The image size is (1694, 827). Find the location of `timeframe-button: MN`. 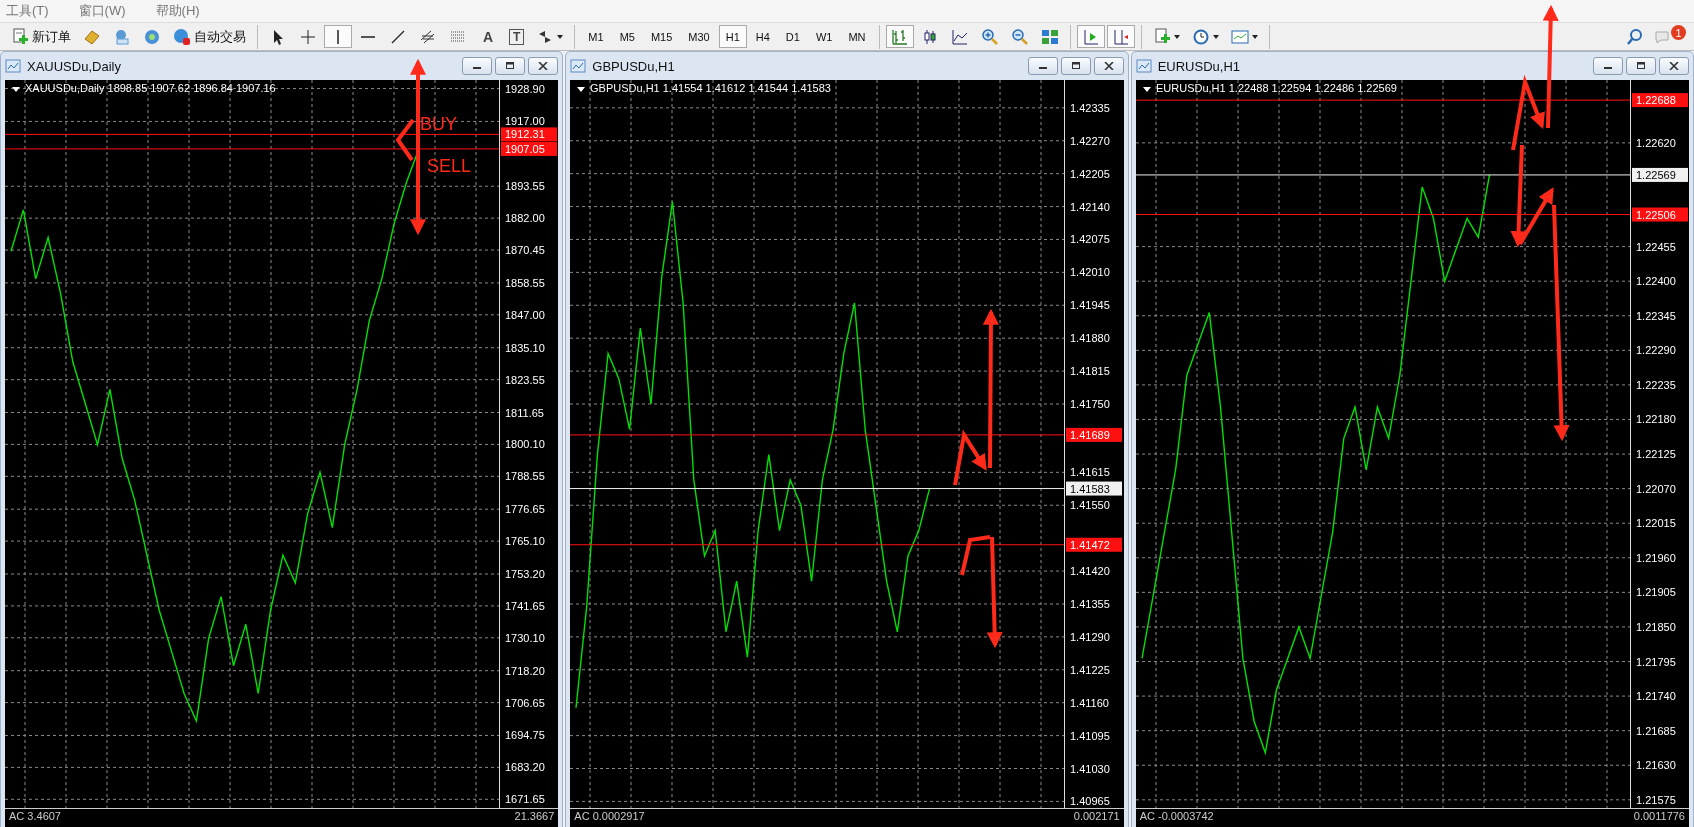

timeframe-button: MN is located at coordinates (857, 36).